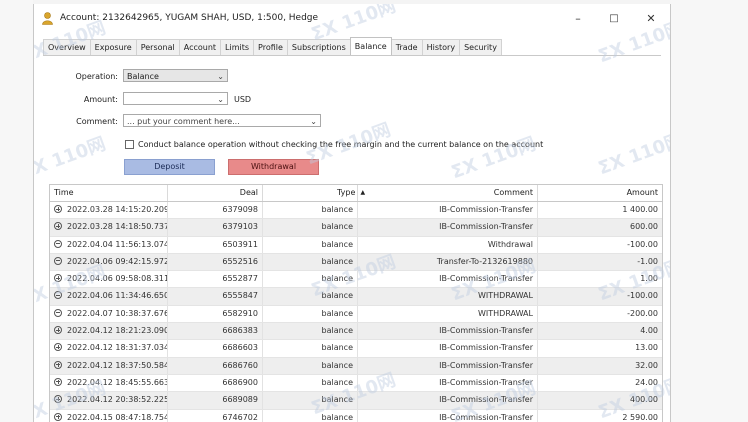  What do you see at coordinates (117, 227) in the screenshot?
I see `cell-time-text: 2022.03.28 14:18:50.737` at bounding box center [117, 227].